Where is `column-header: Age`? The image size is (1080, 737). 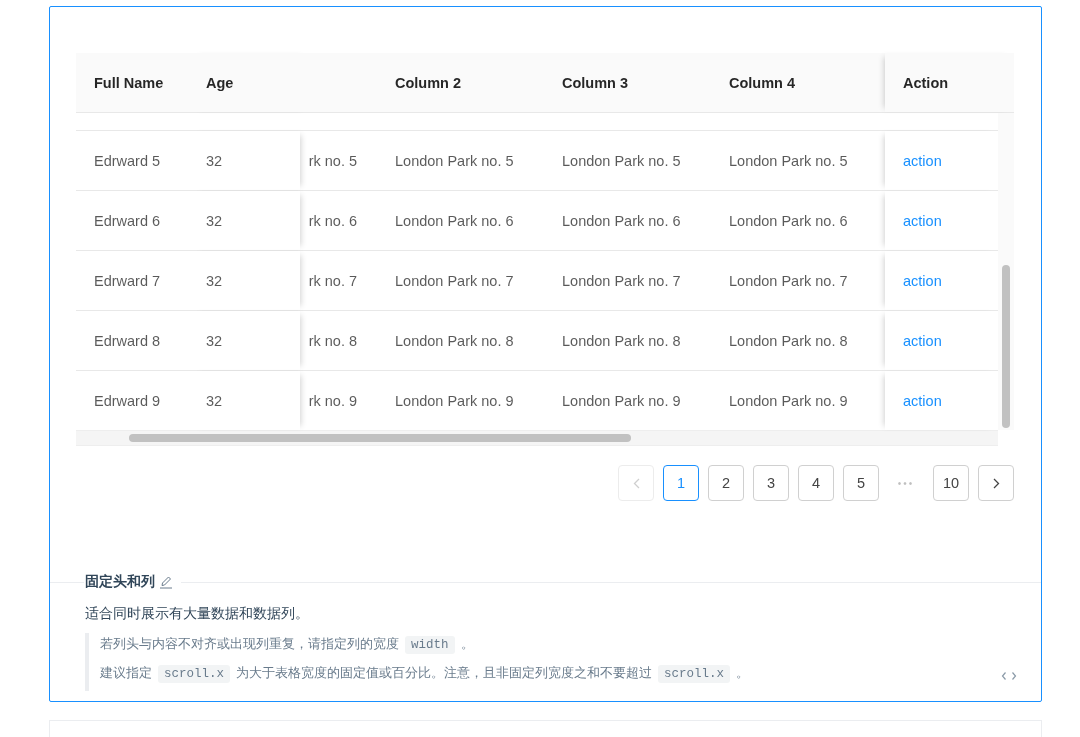 column-header: Age is located at coordinates (245, 82).